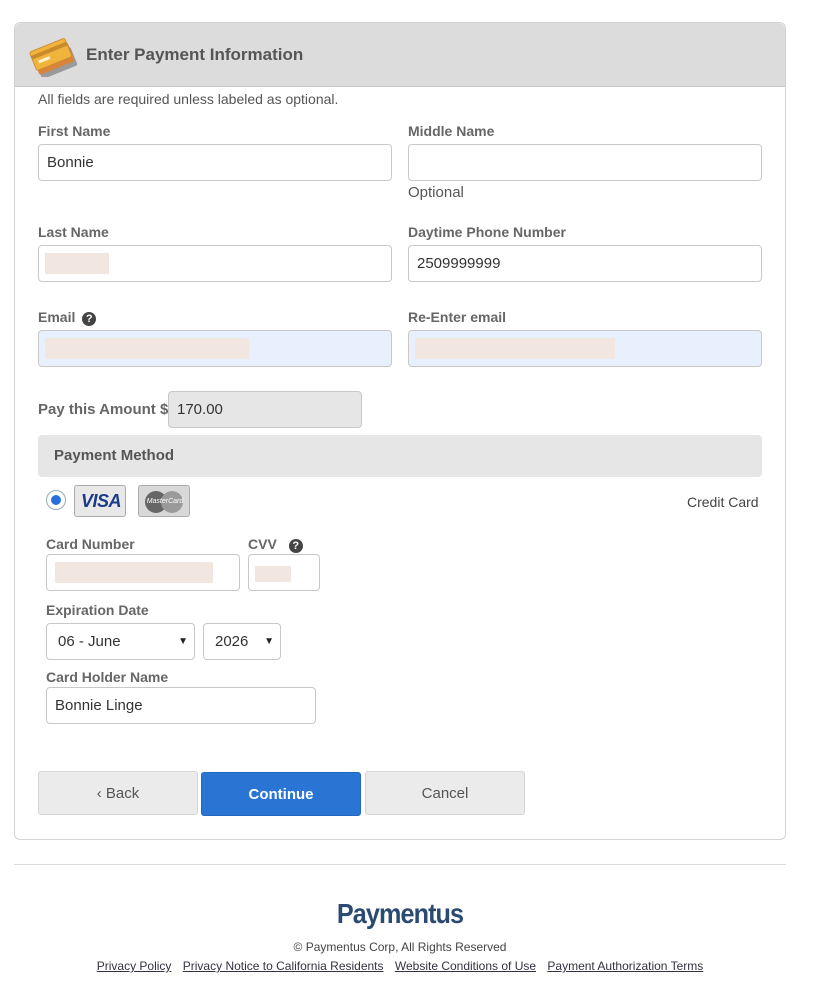 The height and width of the screenshot is (1000, 827). What do you see at coordinates (215, 162) in the screenshot?
I see `first-name-input: Bonnie` at bounding box center [215, 162].